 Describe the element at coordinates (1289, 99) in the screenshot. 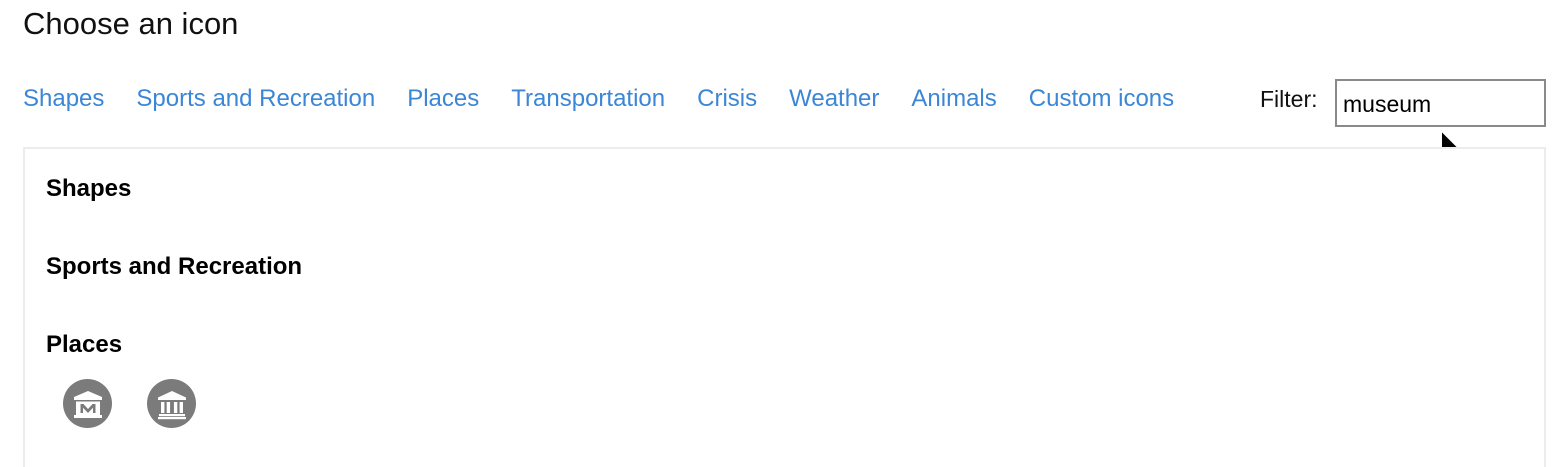

I see `filter-label: Filter:` at that location.